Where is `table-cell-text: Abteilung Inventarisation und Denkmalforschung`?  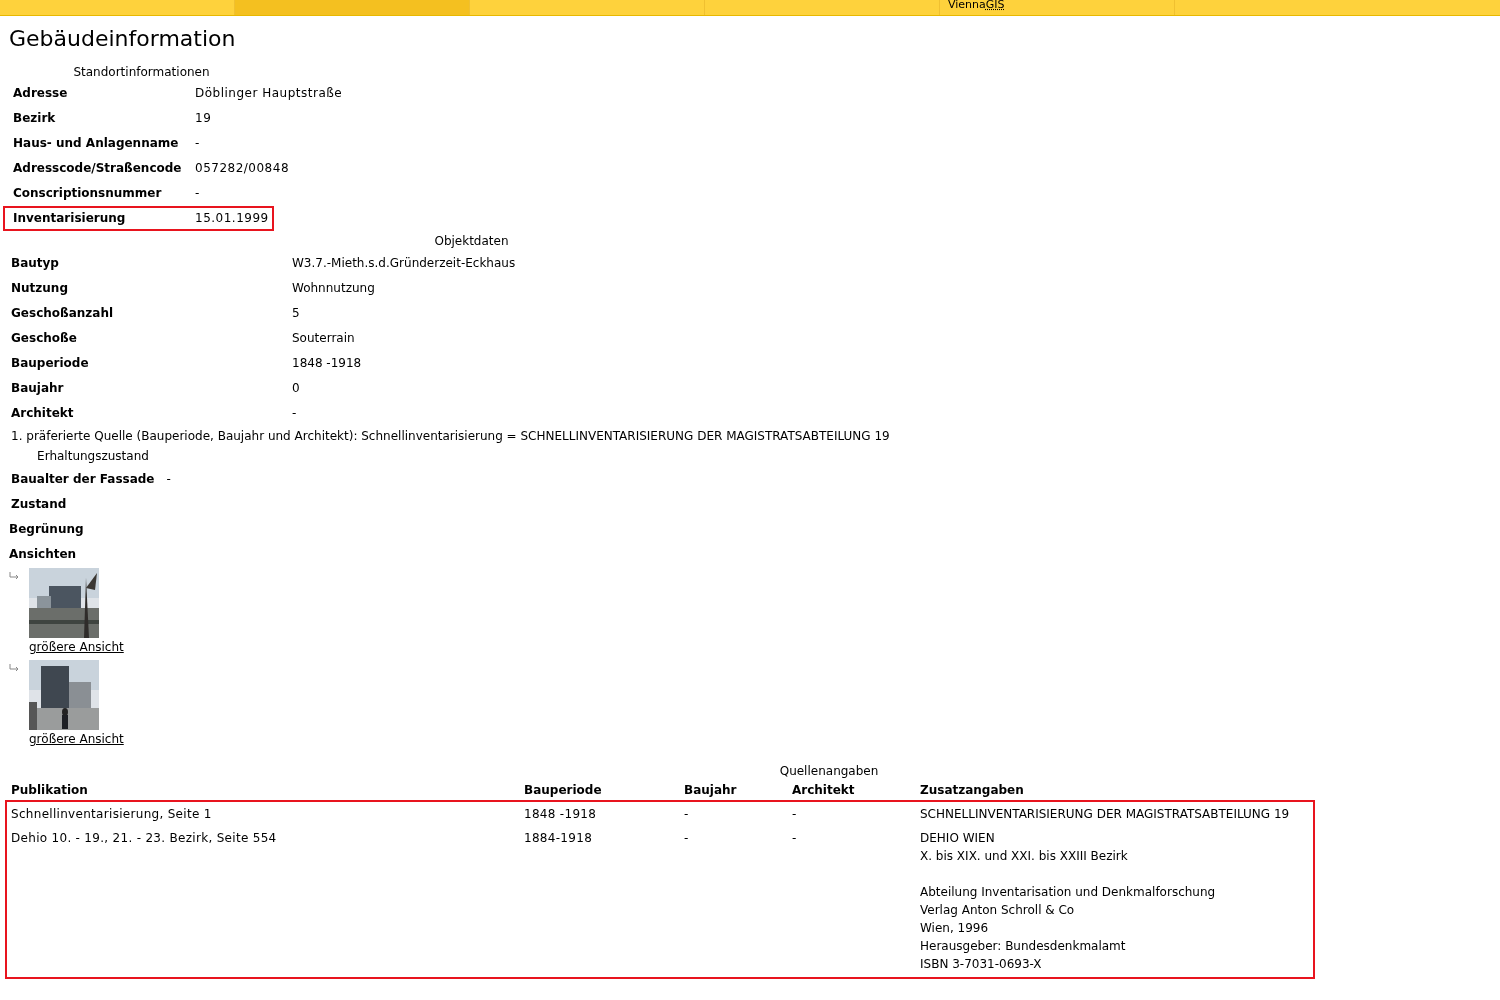
table-cell-text: Abteilung Inventarisation und Denkmalforschung is located at coordinates (1068, 892).